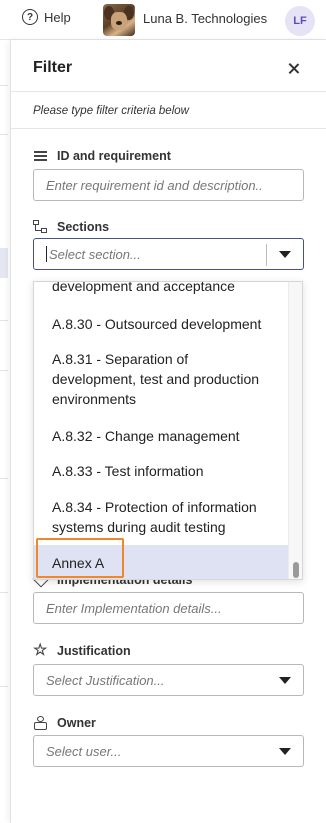 Image resolution: width=326 pixels, height=823 pixels. I want to click on star-icon: ☆, so click(40, 650).